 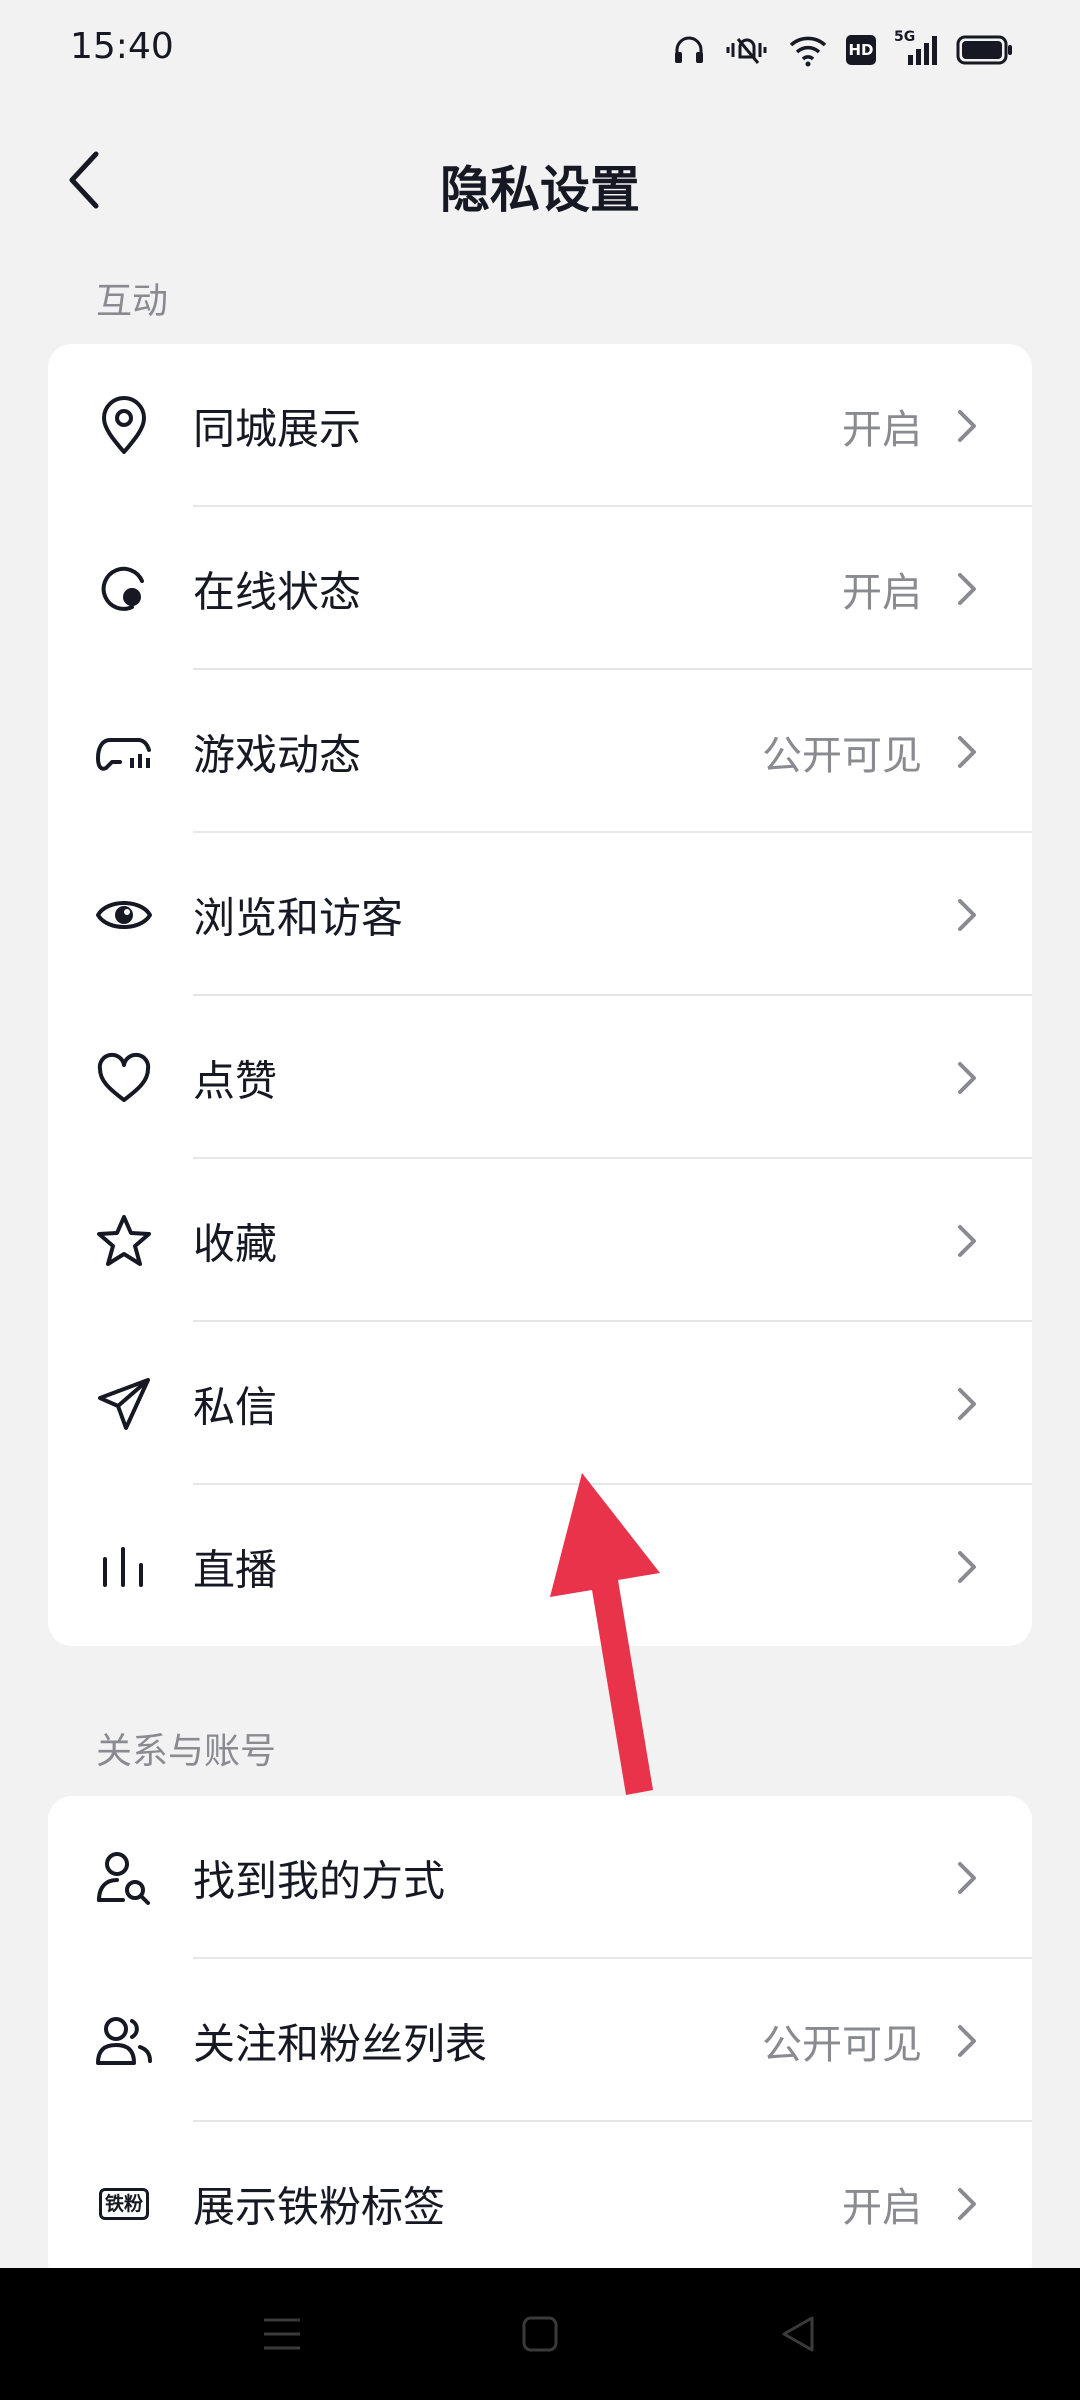 What do you see at coordinates (124, 752) in the screenshot?
I see `gamepad-icon` at bounding box center [124, 752].